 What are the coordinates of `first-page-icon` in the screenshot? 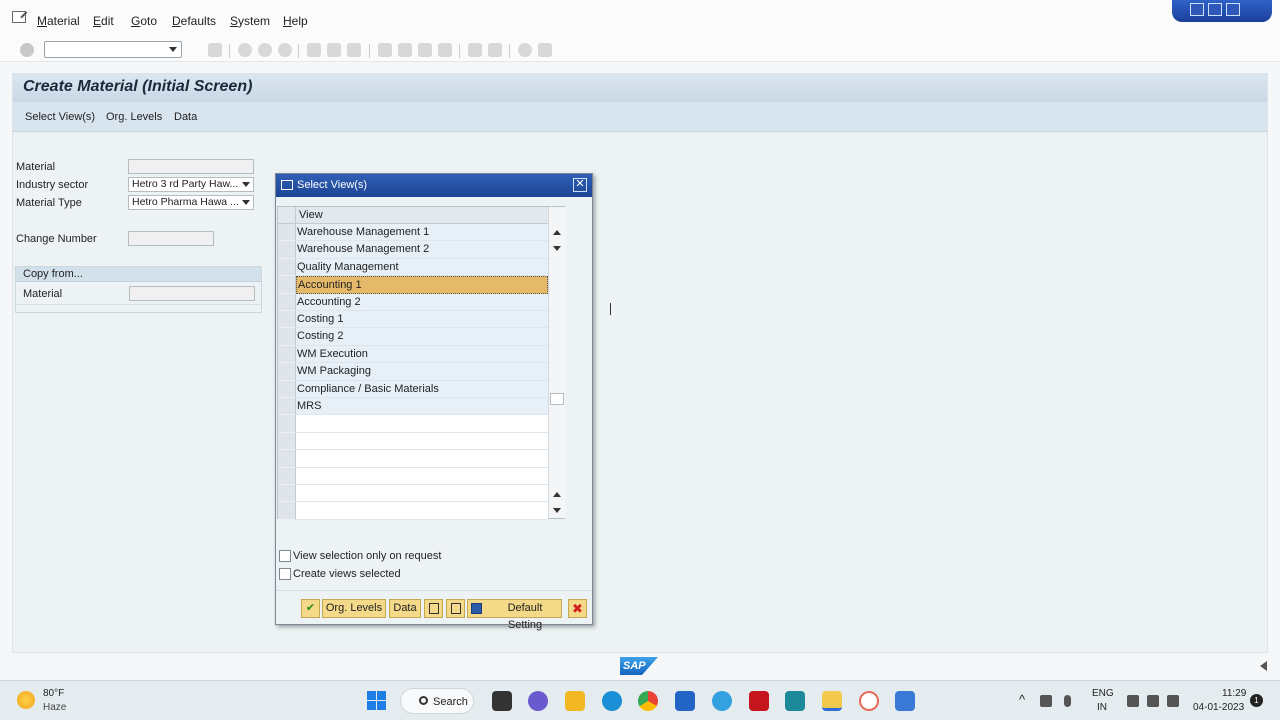 It's located at (385, 50).